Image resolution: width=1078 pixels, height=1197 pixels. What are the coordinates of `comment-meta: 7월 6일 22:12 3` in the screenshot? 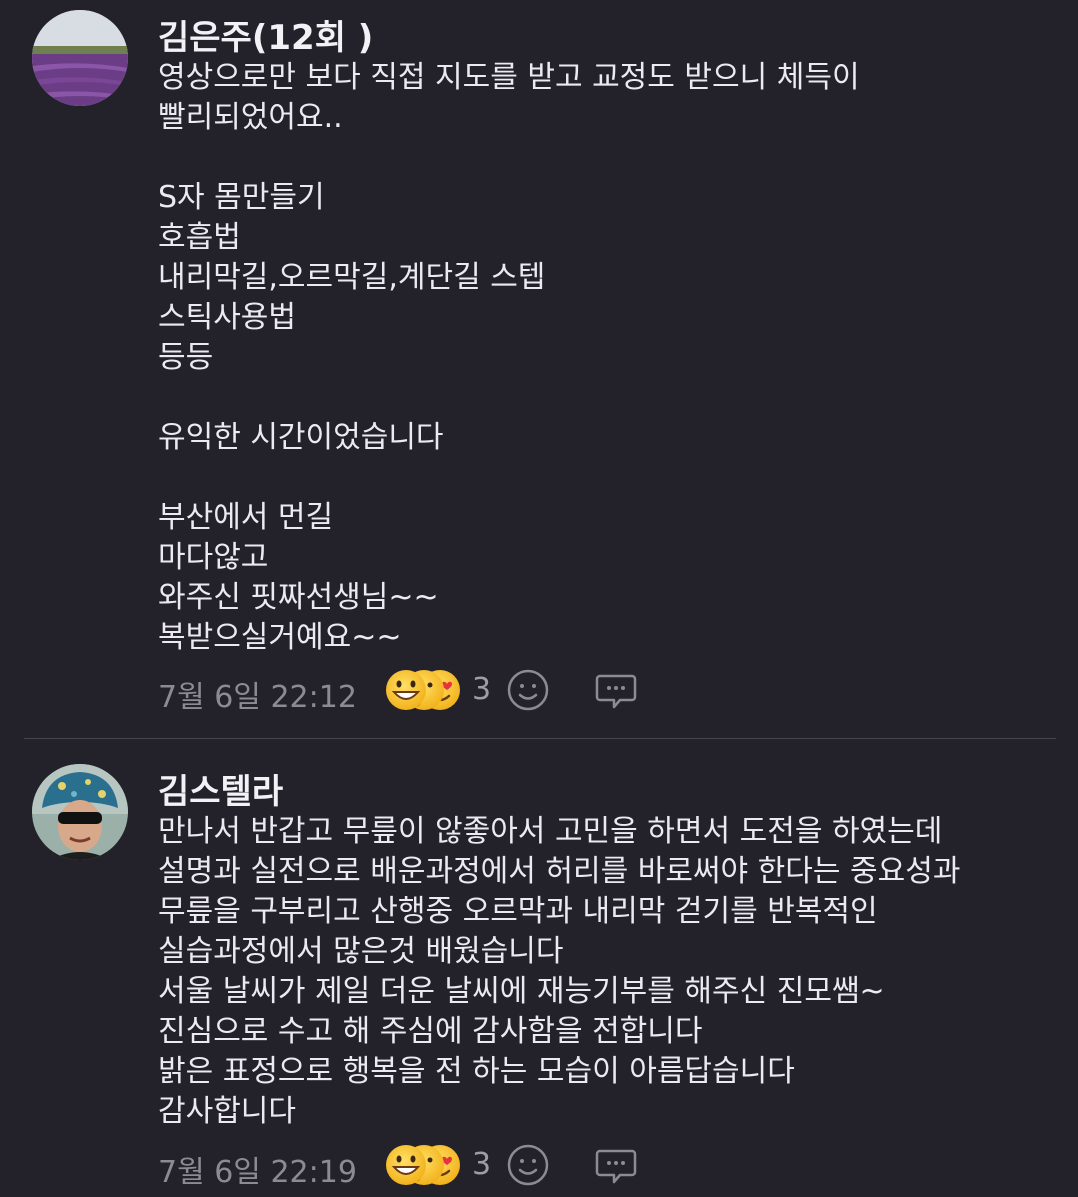 It's located at (418, 690).